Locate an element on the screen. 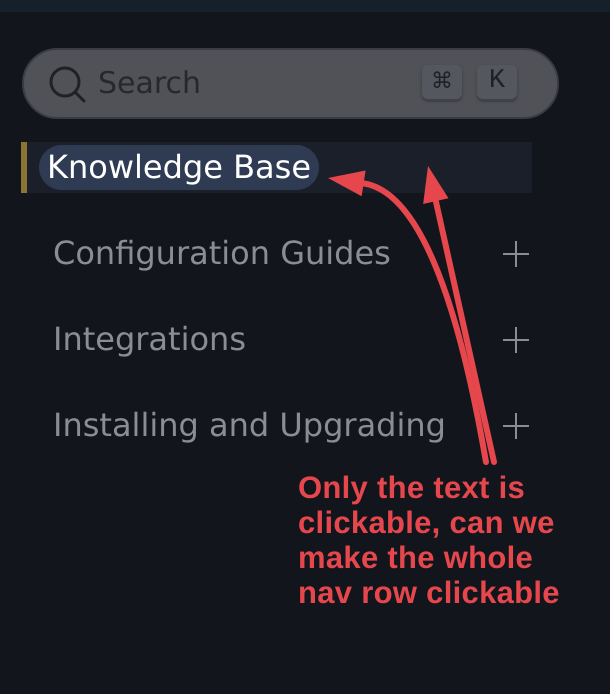 The width and height of the screenshot is (610, 694). search-icon is located at coordinates (67, 83).